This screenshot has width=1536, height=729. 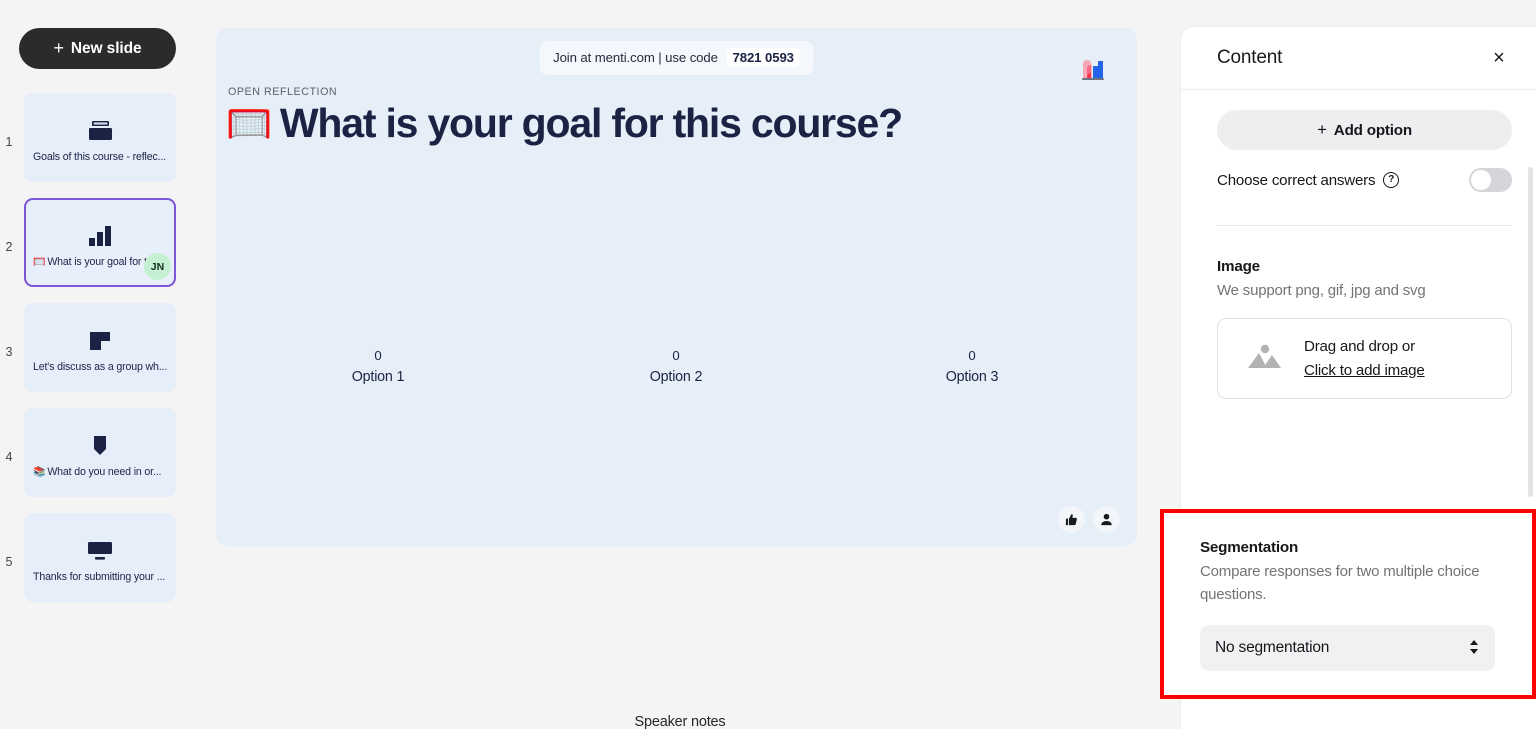 What do you see at coordinates (100, 236) in the screenshot?
I see `bar-chart-slide-icon` at bounding box center [100, 236].